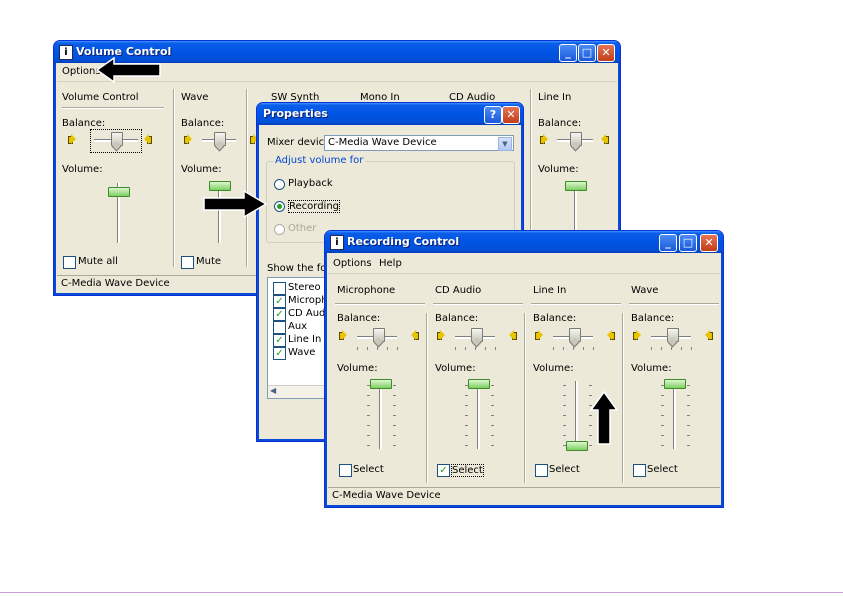 Image resolution: width=843 pixels, height=596 pixels. What do you see at coordinates (279, 184) in the screenshot?
I see `playback-radio` at bounding box center [279, 184].